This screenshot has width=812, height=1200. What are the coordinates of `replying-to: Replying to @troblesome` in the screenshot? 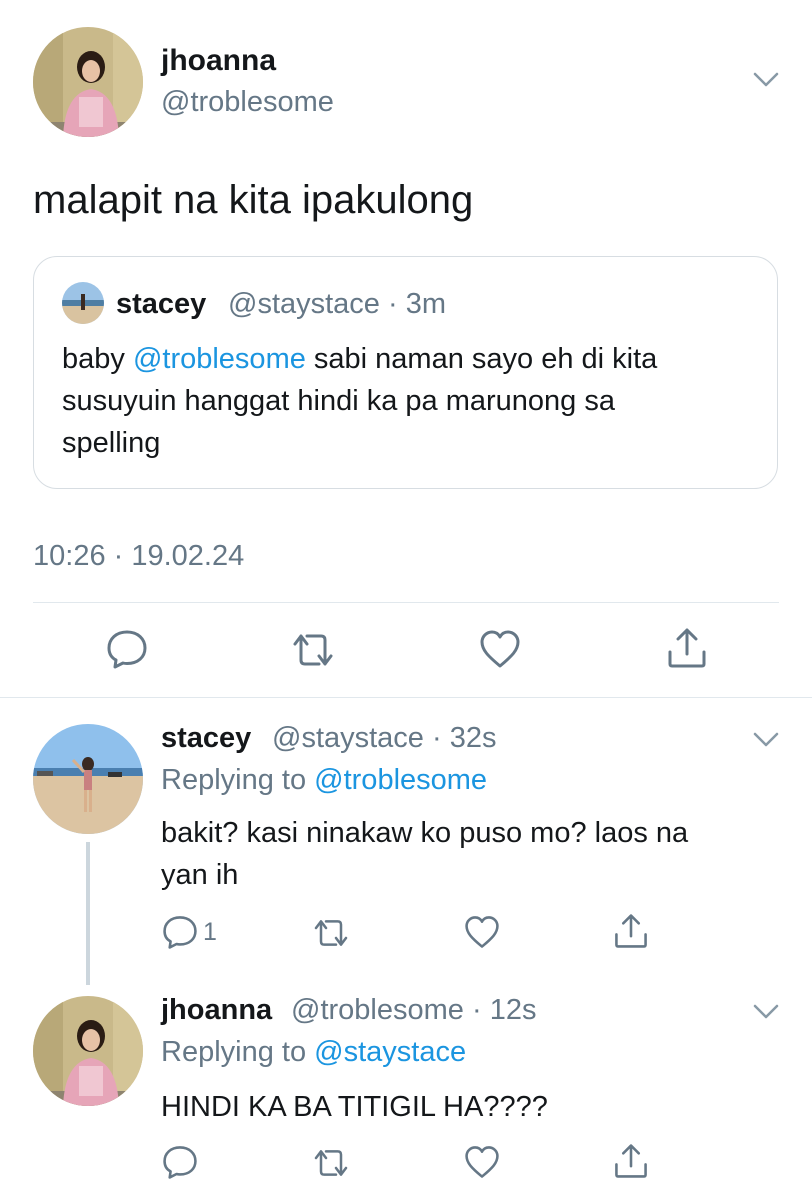 It's located at (324, 780).